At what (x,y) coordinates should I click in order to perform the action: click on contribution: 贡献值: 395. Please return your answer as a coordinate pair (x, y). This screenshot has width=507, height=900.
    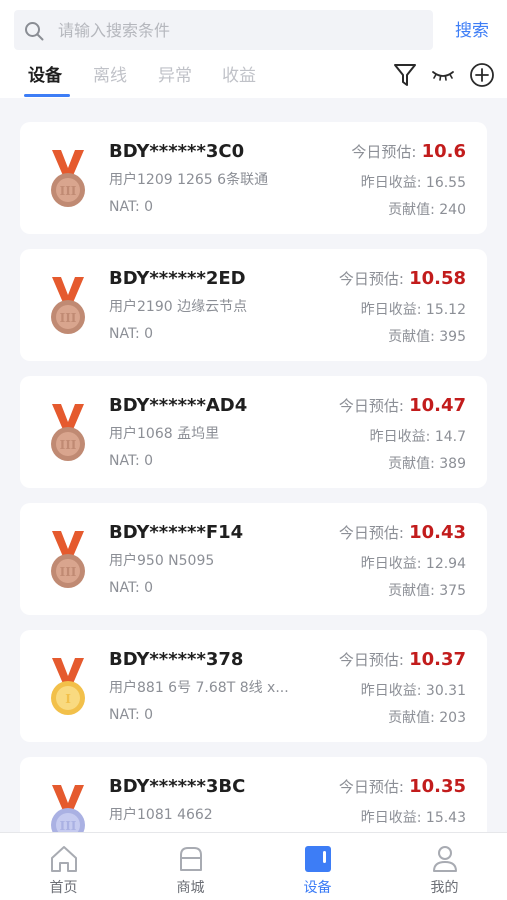
    Looking at the image, I should click on (427, 337).